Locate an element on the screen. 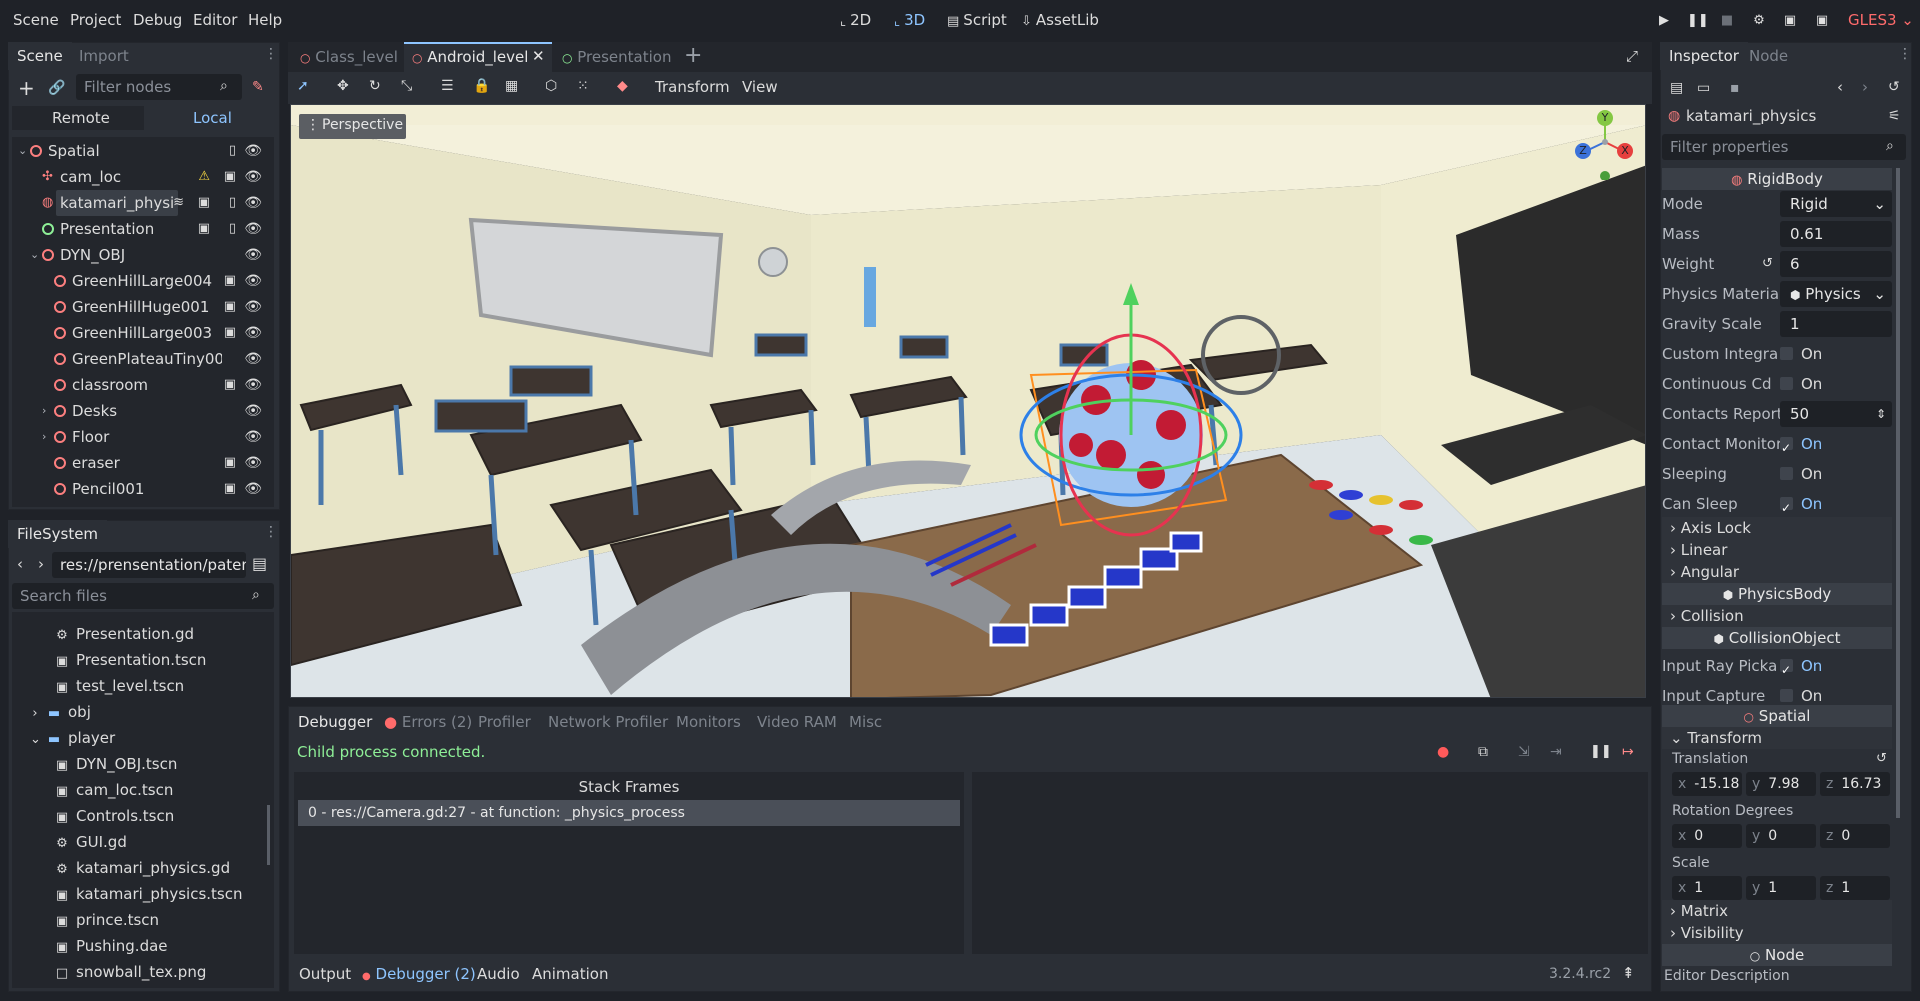  group-linear: › Linear is located at coordinates (1777, 550).